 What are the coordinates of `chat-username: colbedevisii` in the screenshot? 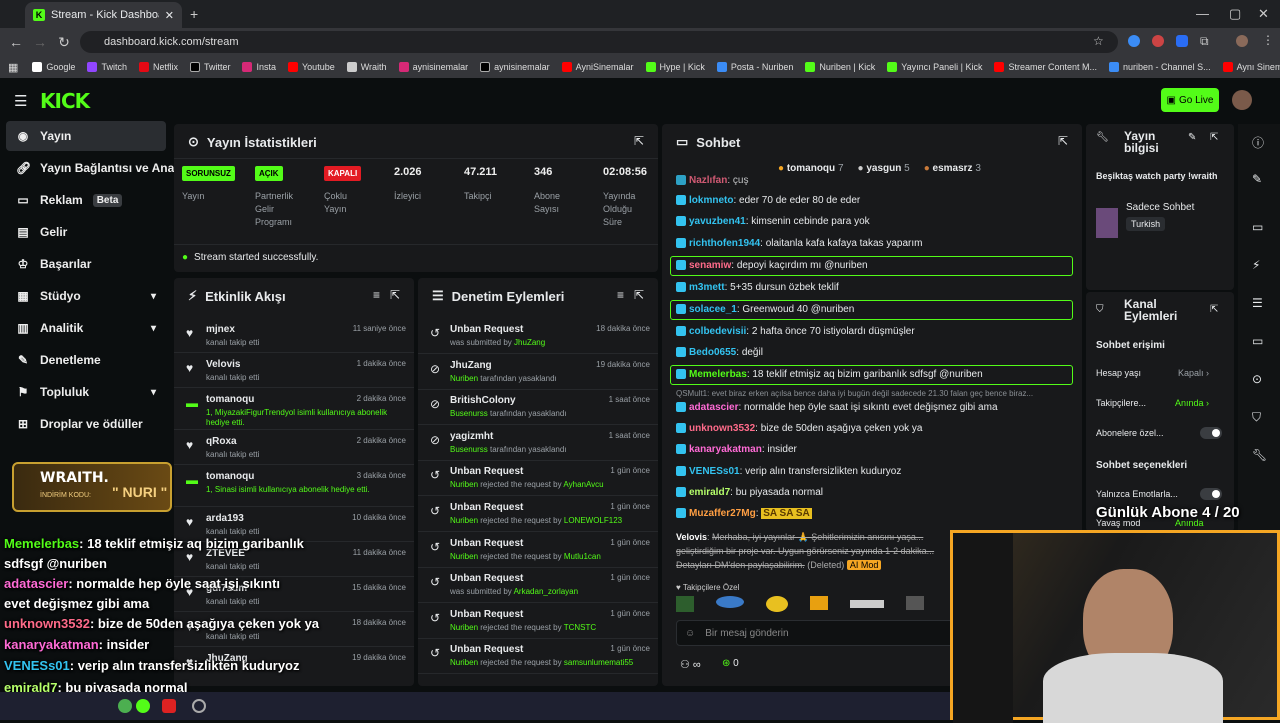 It's located at (717, 331).